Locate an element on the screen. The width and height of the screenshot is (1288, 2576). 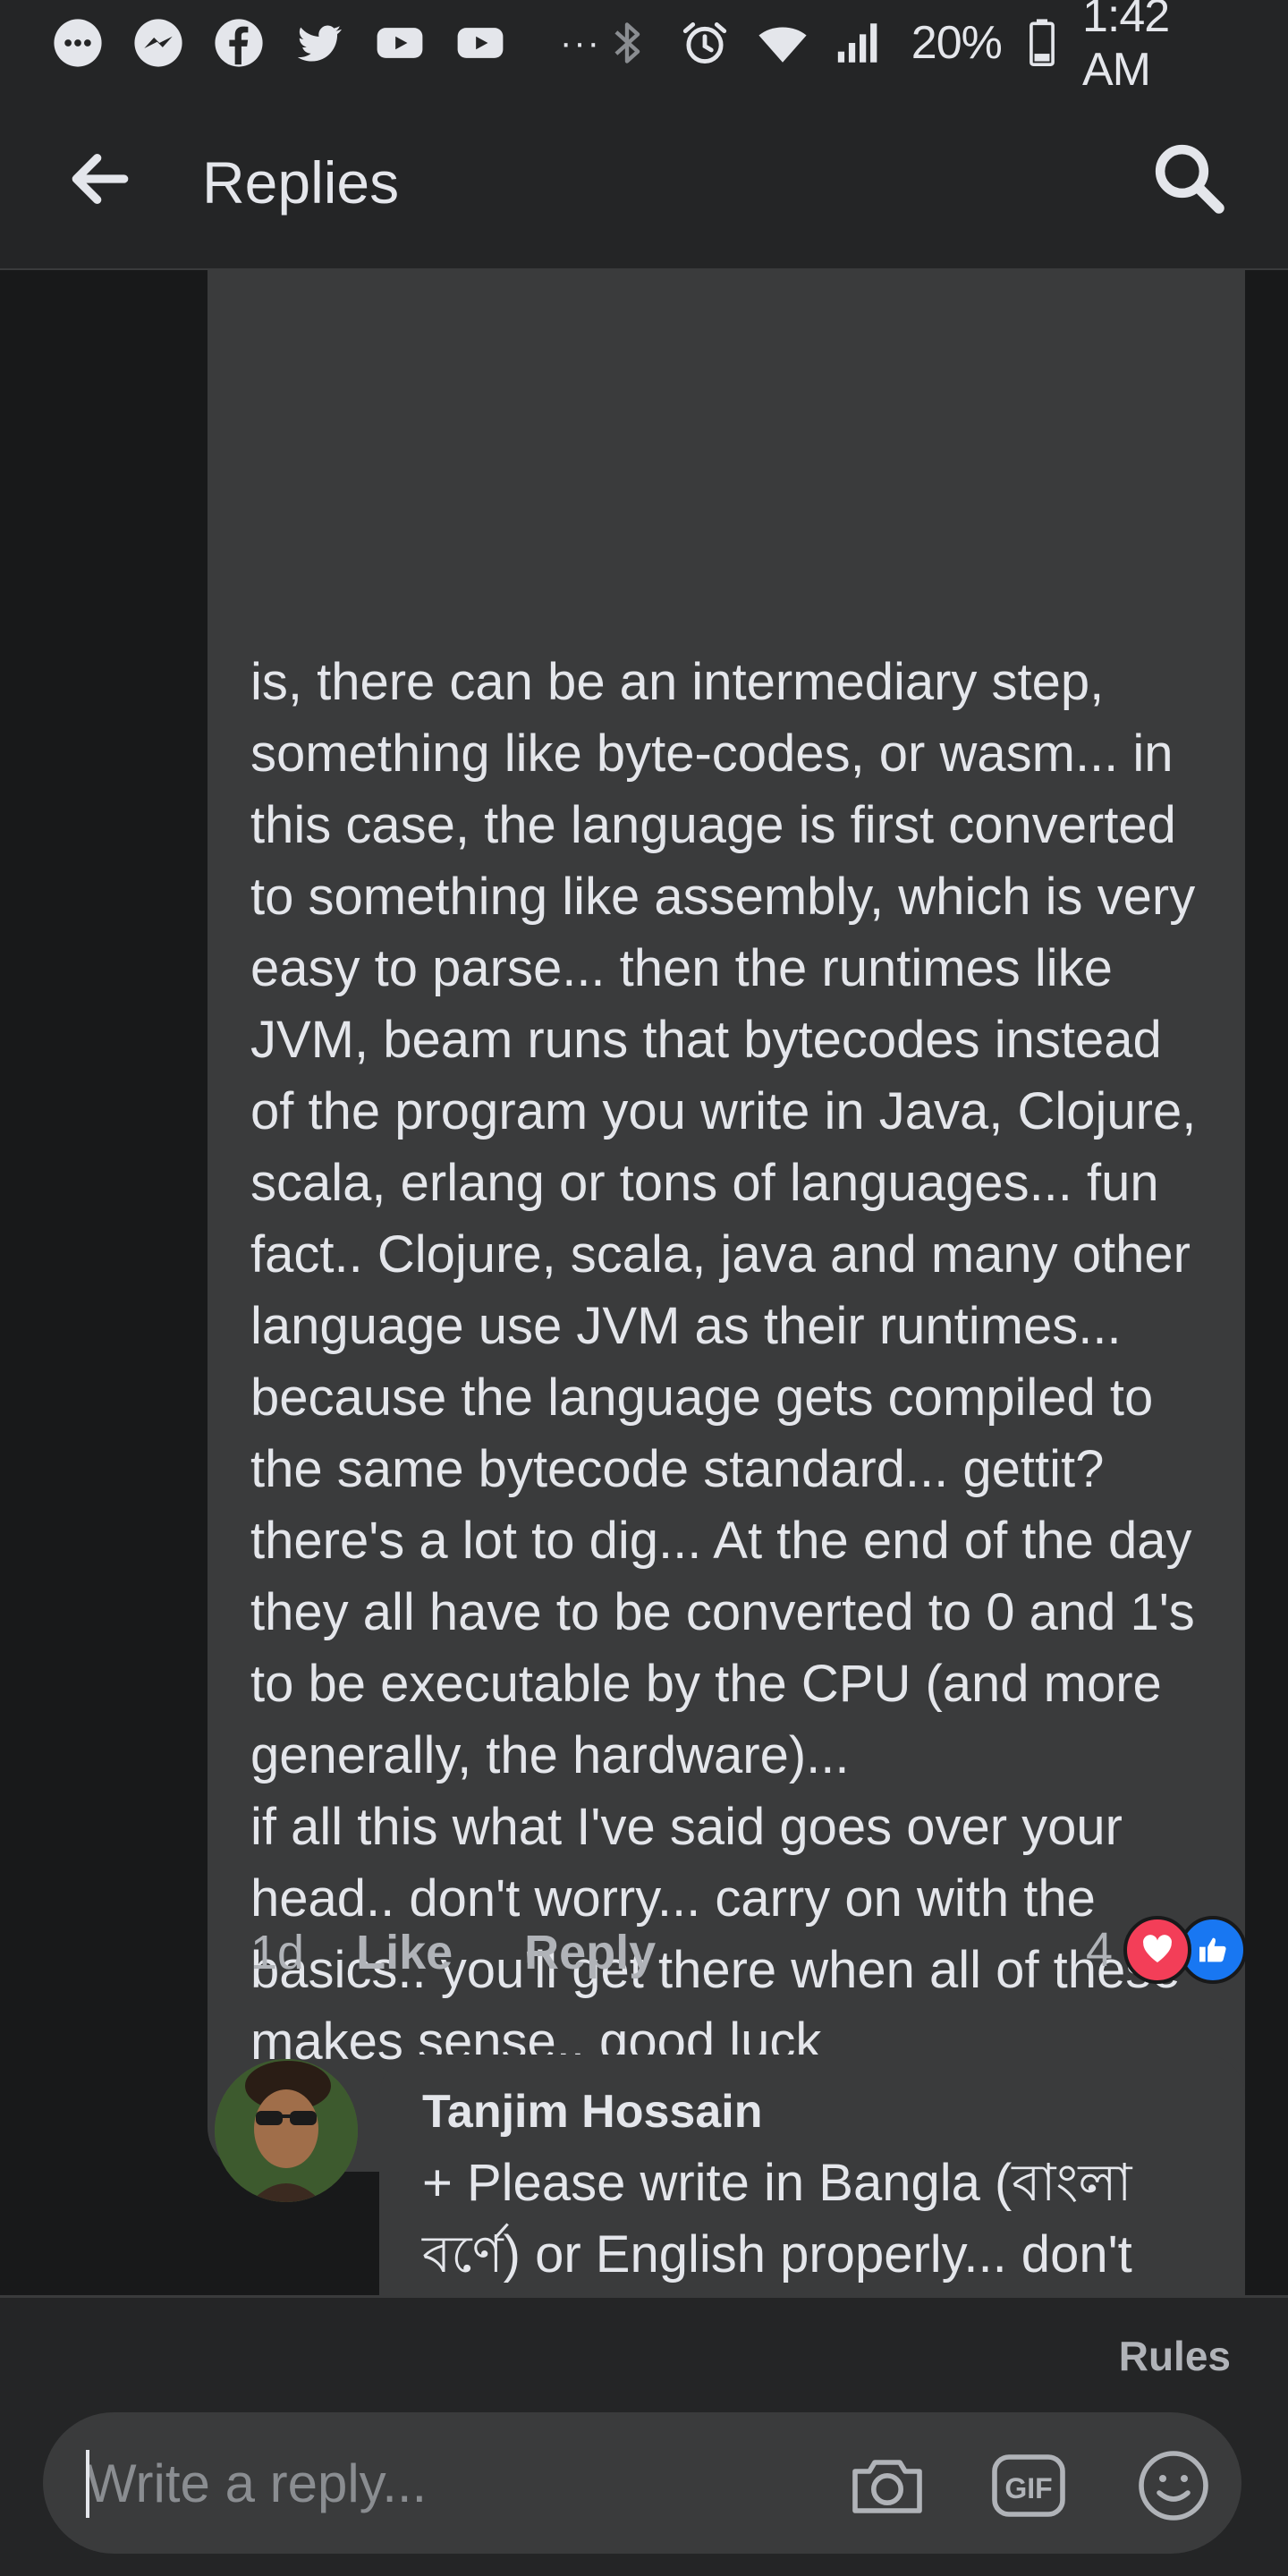
emoji-icon is located at coordinates (1173, 2486).